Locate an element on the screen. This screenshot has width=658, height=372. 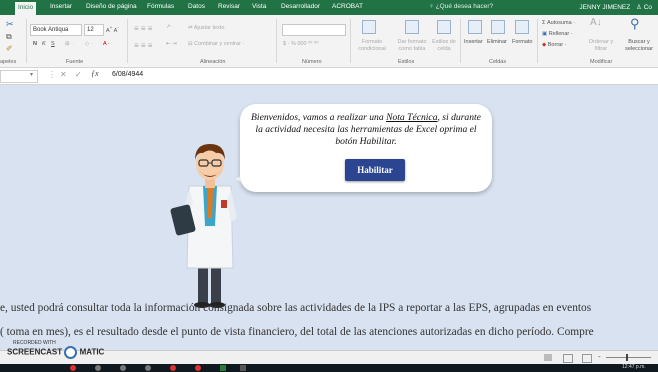
taskbar: 12:47 p.m. is located at coordinates (329, 368).